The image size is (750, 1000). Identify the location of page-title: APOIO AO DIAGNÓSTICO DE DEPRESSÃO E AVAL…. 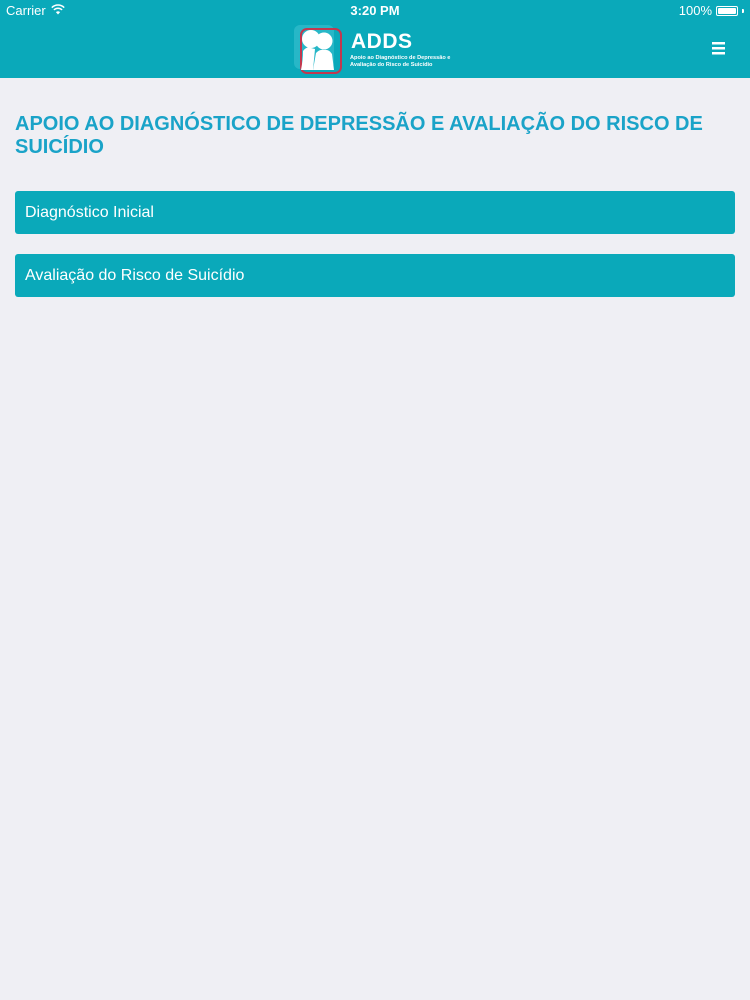
(359, 135).